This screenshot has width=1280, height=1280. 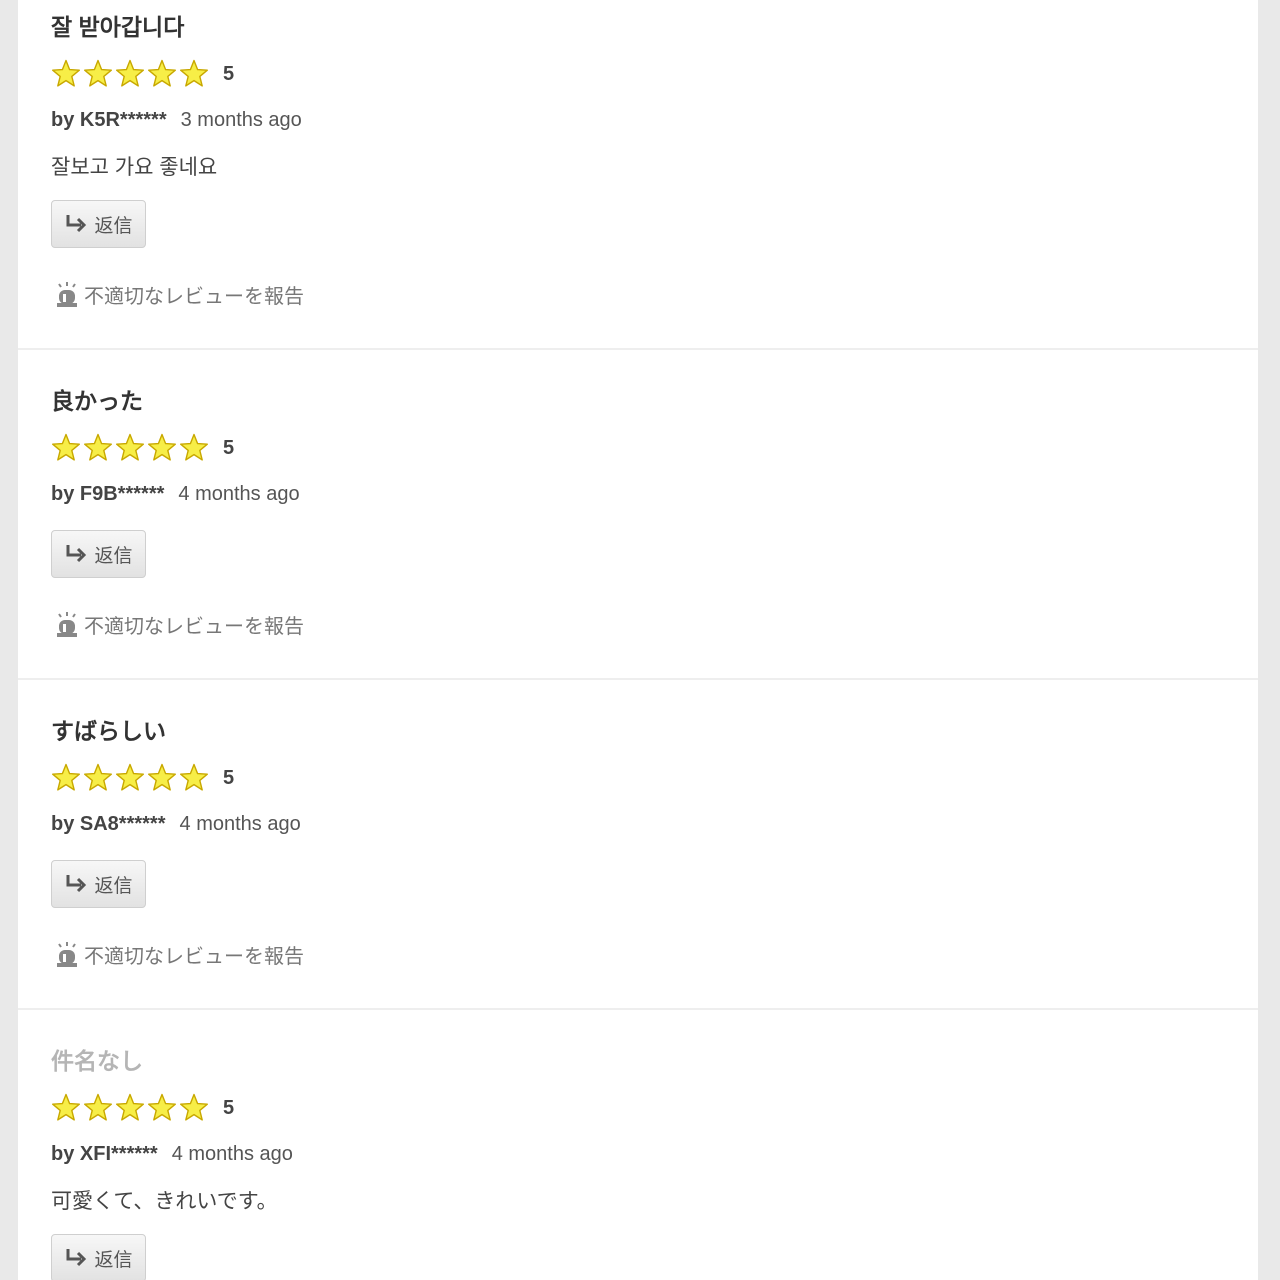 I want to click on review-title: 良かった, so click(x=97, y=401).